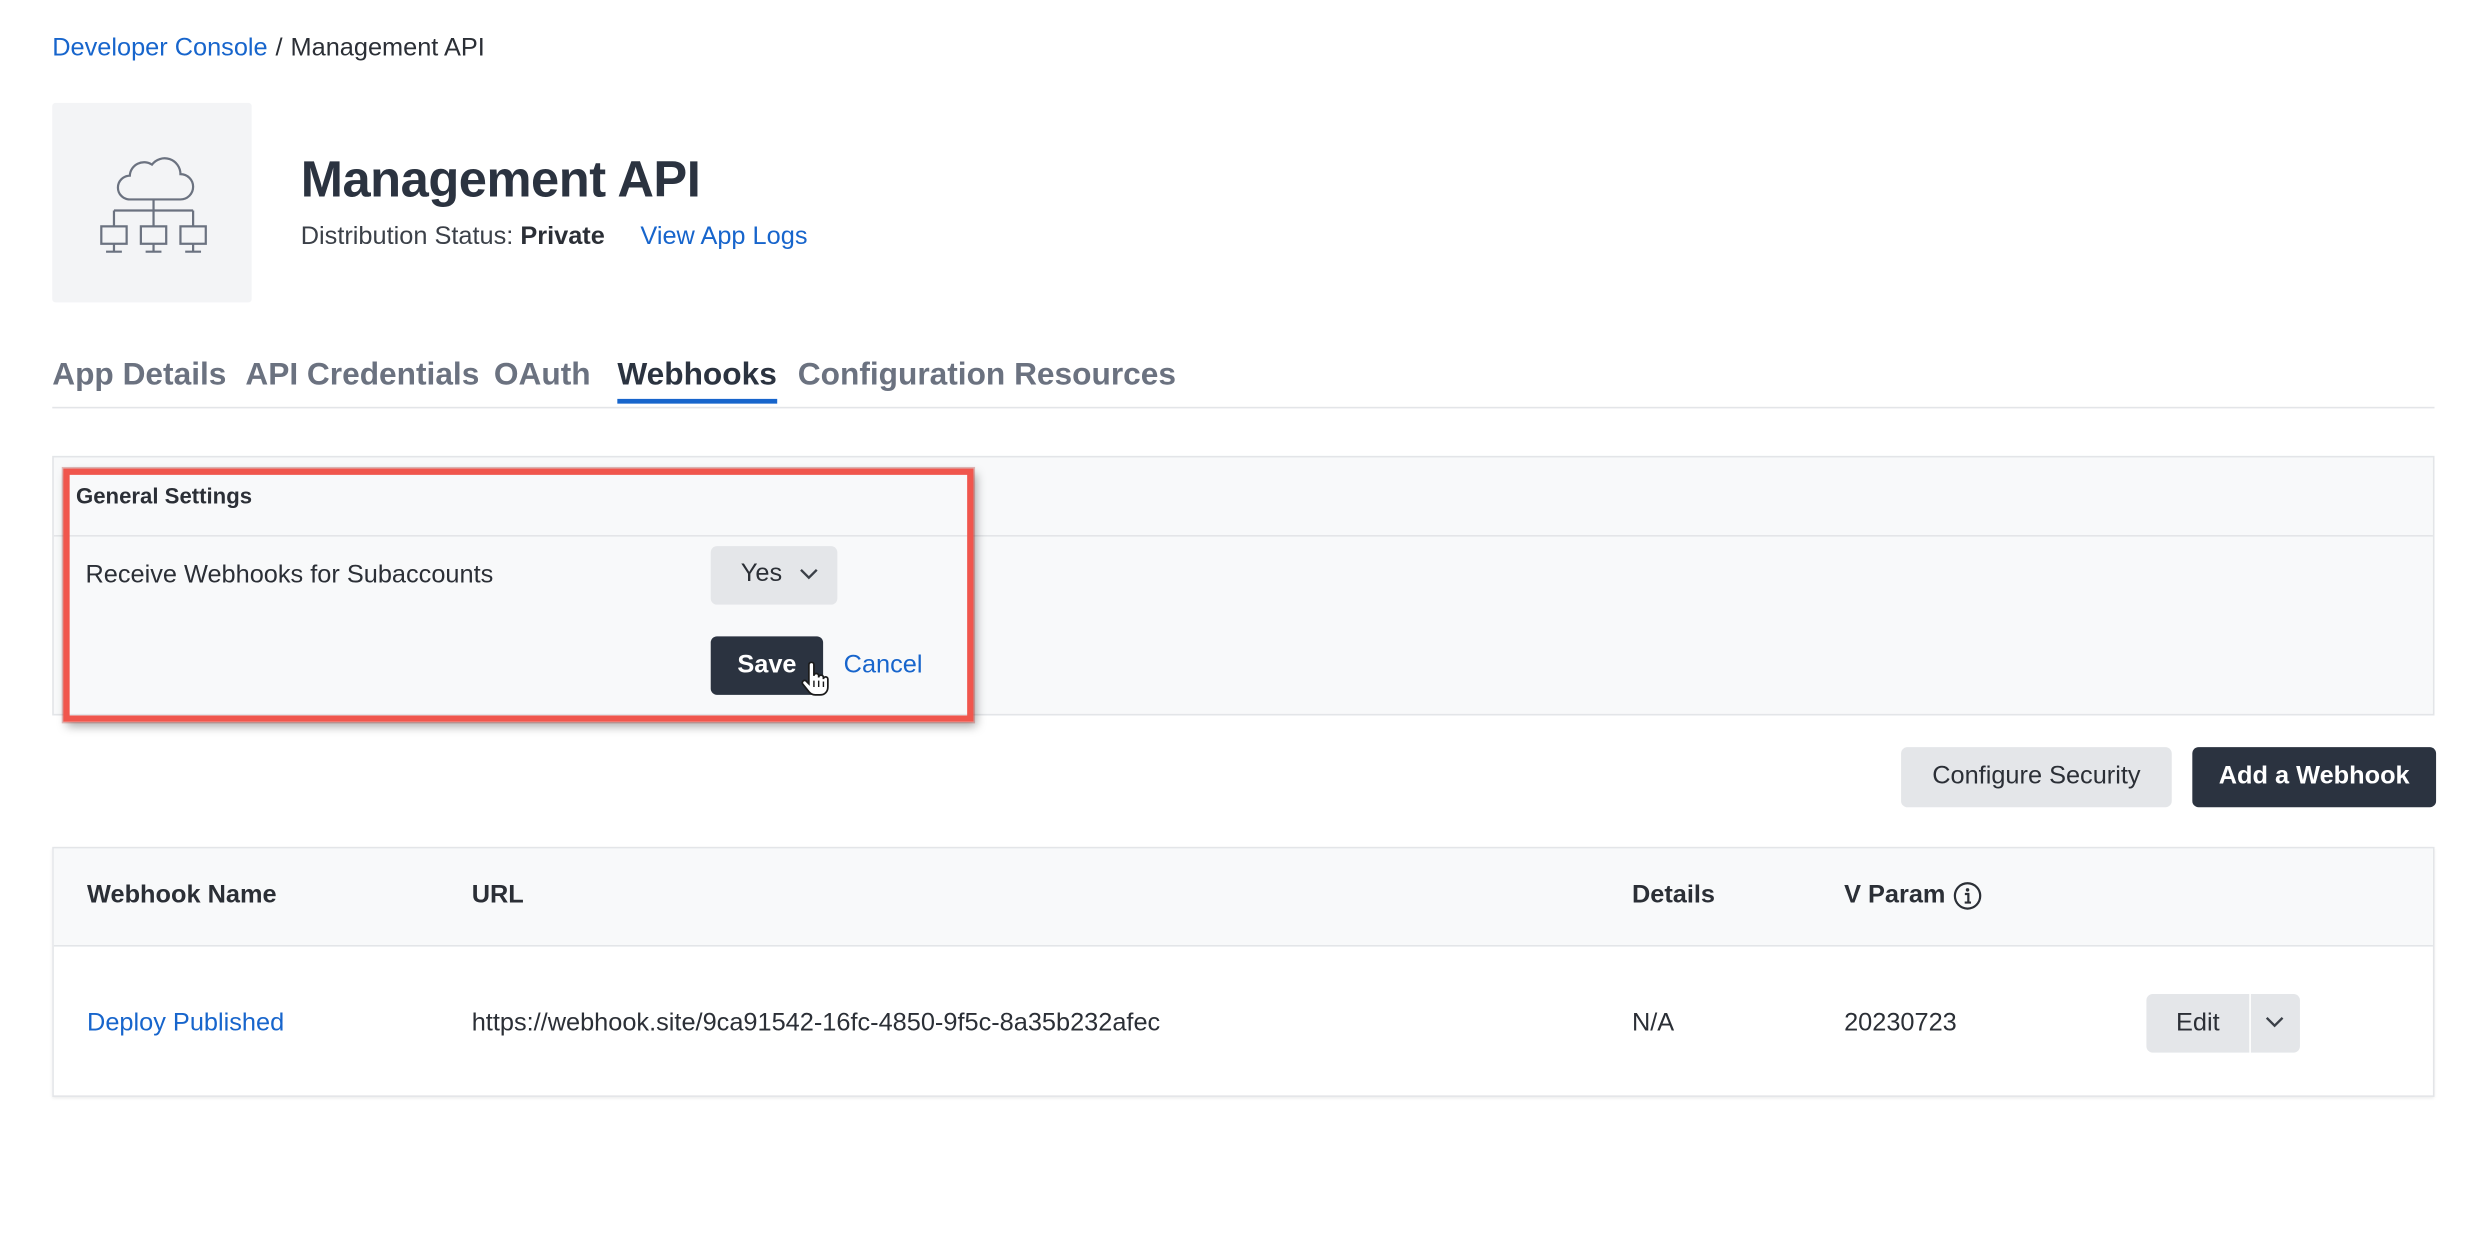 The height and width of the screenshot is (1257, 2482). I want to click on distribution-status-value: Private, so click(562, 237).